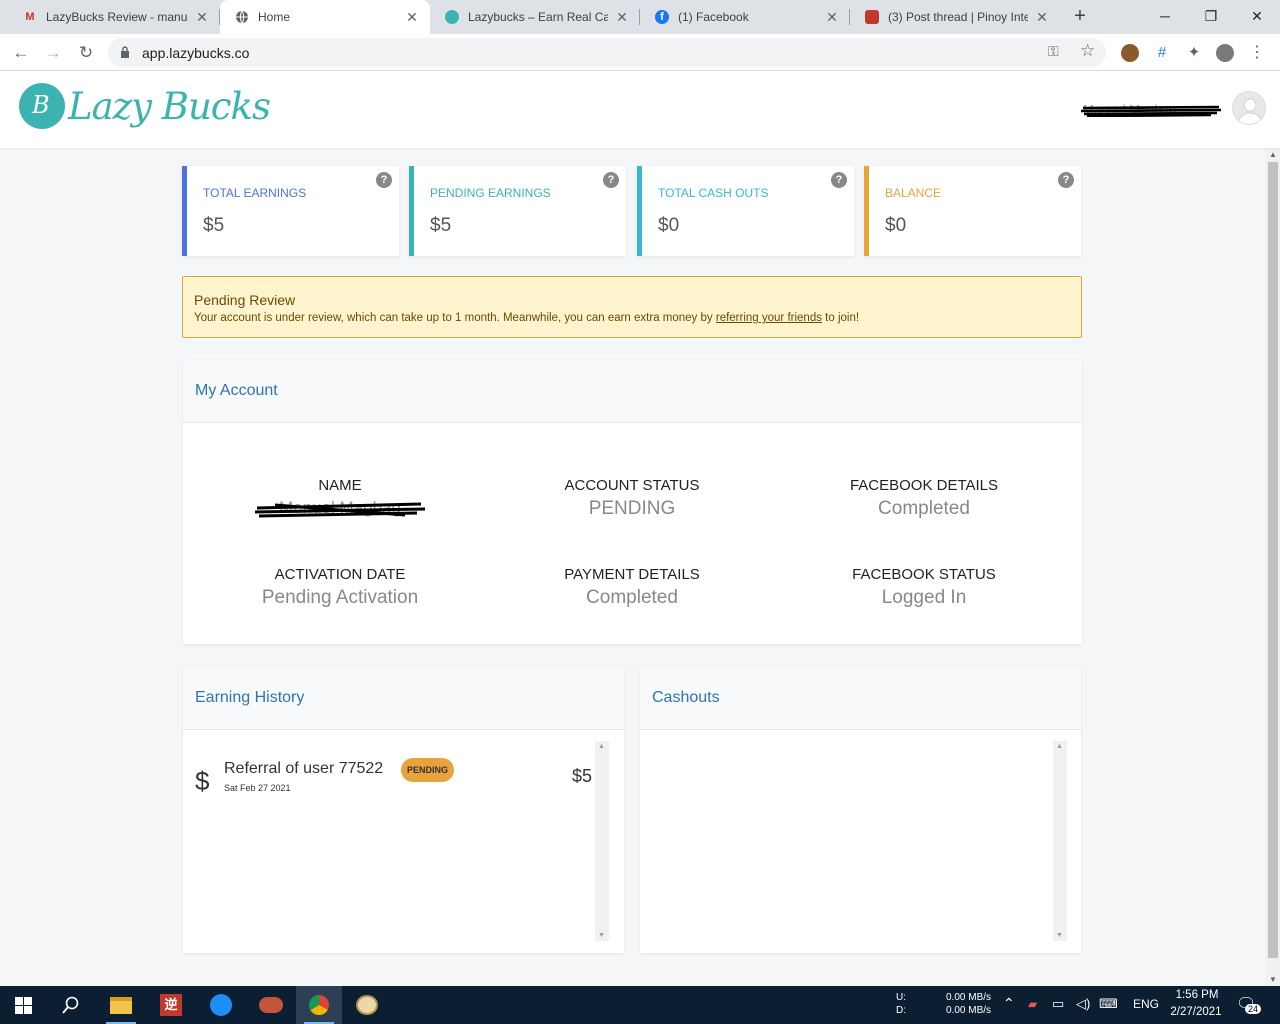 The height and width of the screenshot is (1024, 1280). I want to click on search-icon, so click(71, 1005).